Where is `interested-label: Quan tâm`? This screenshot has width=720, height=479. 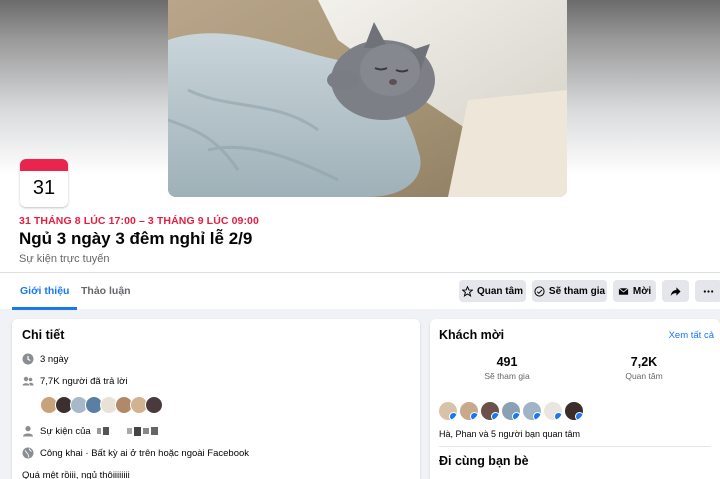
interested-label: Quan tâm is located at coordinates (500, 291).